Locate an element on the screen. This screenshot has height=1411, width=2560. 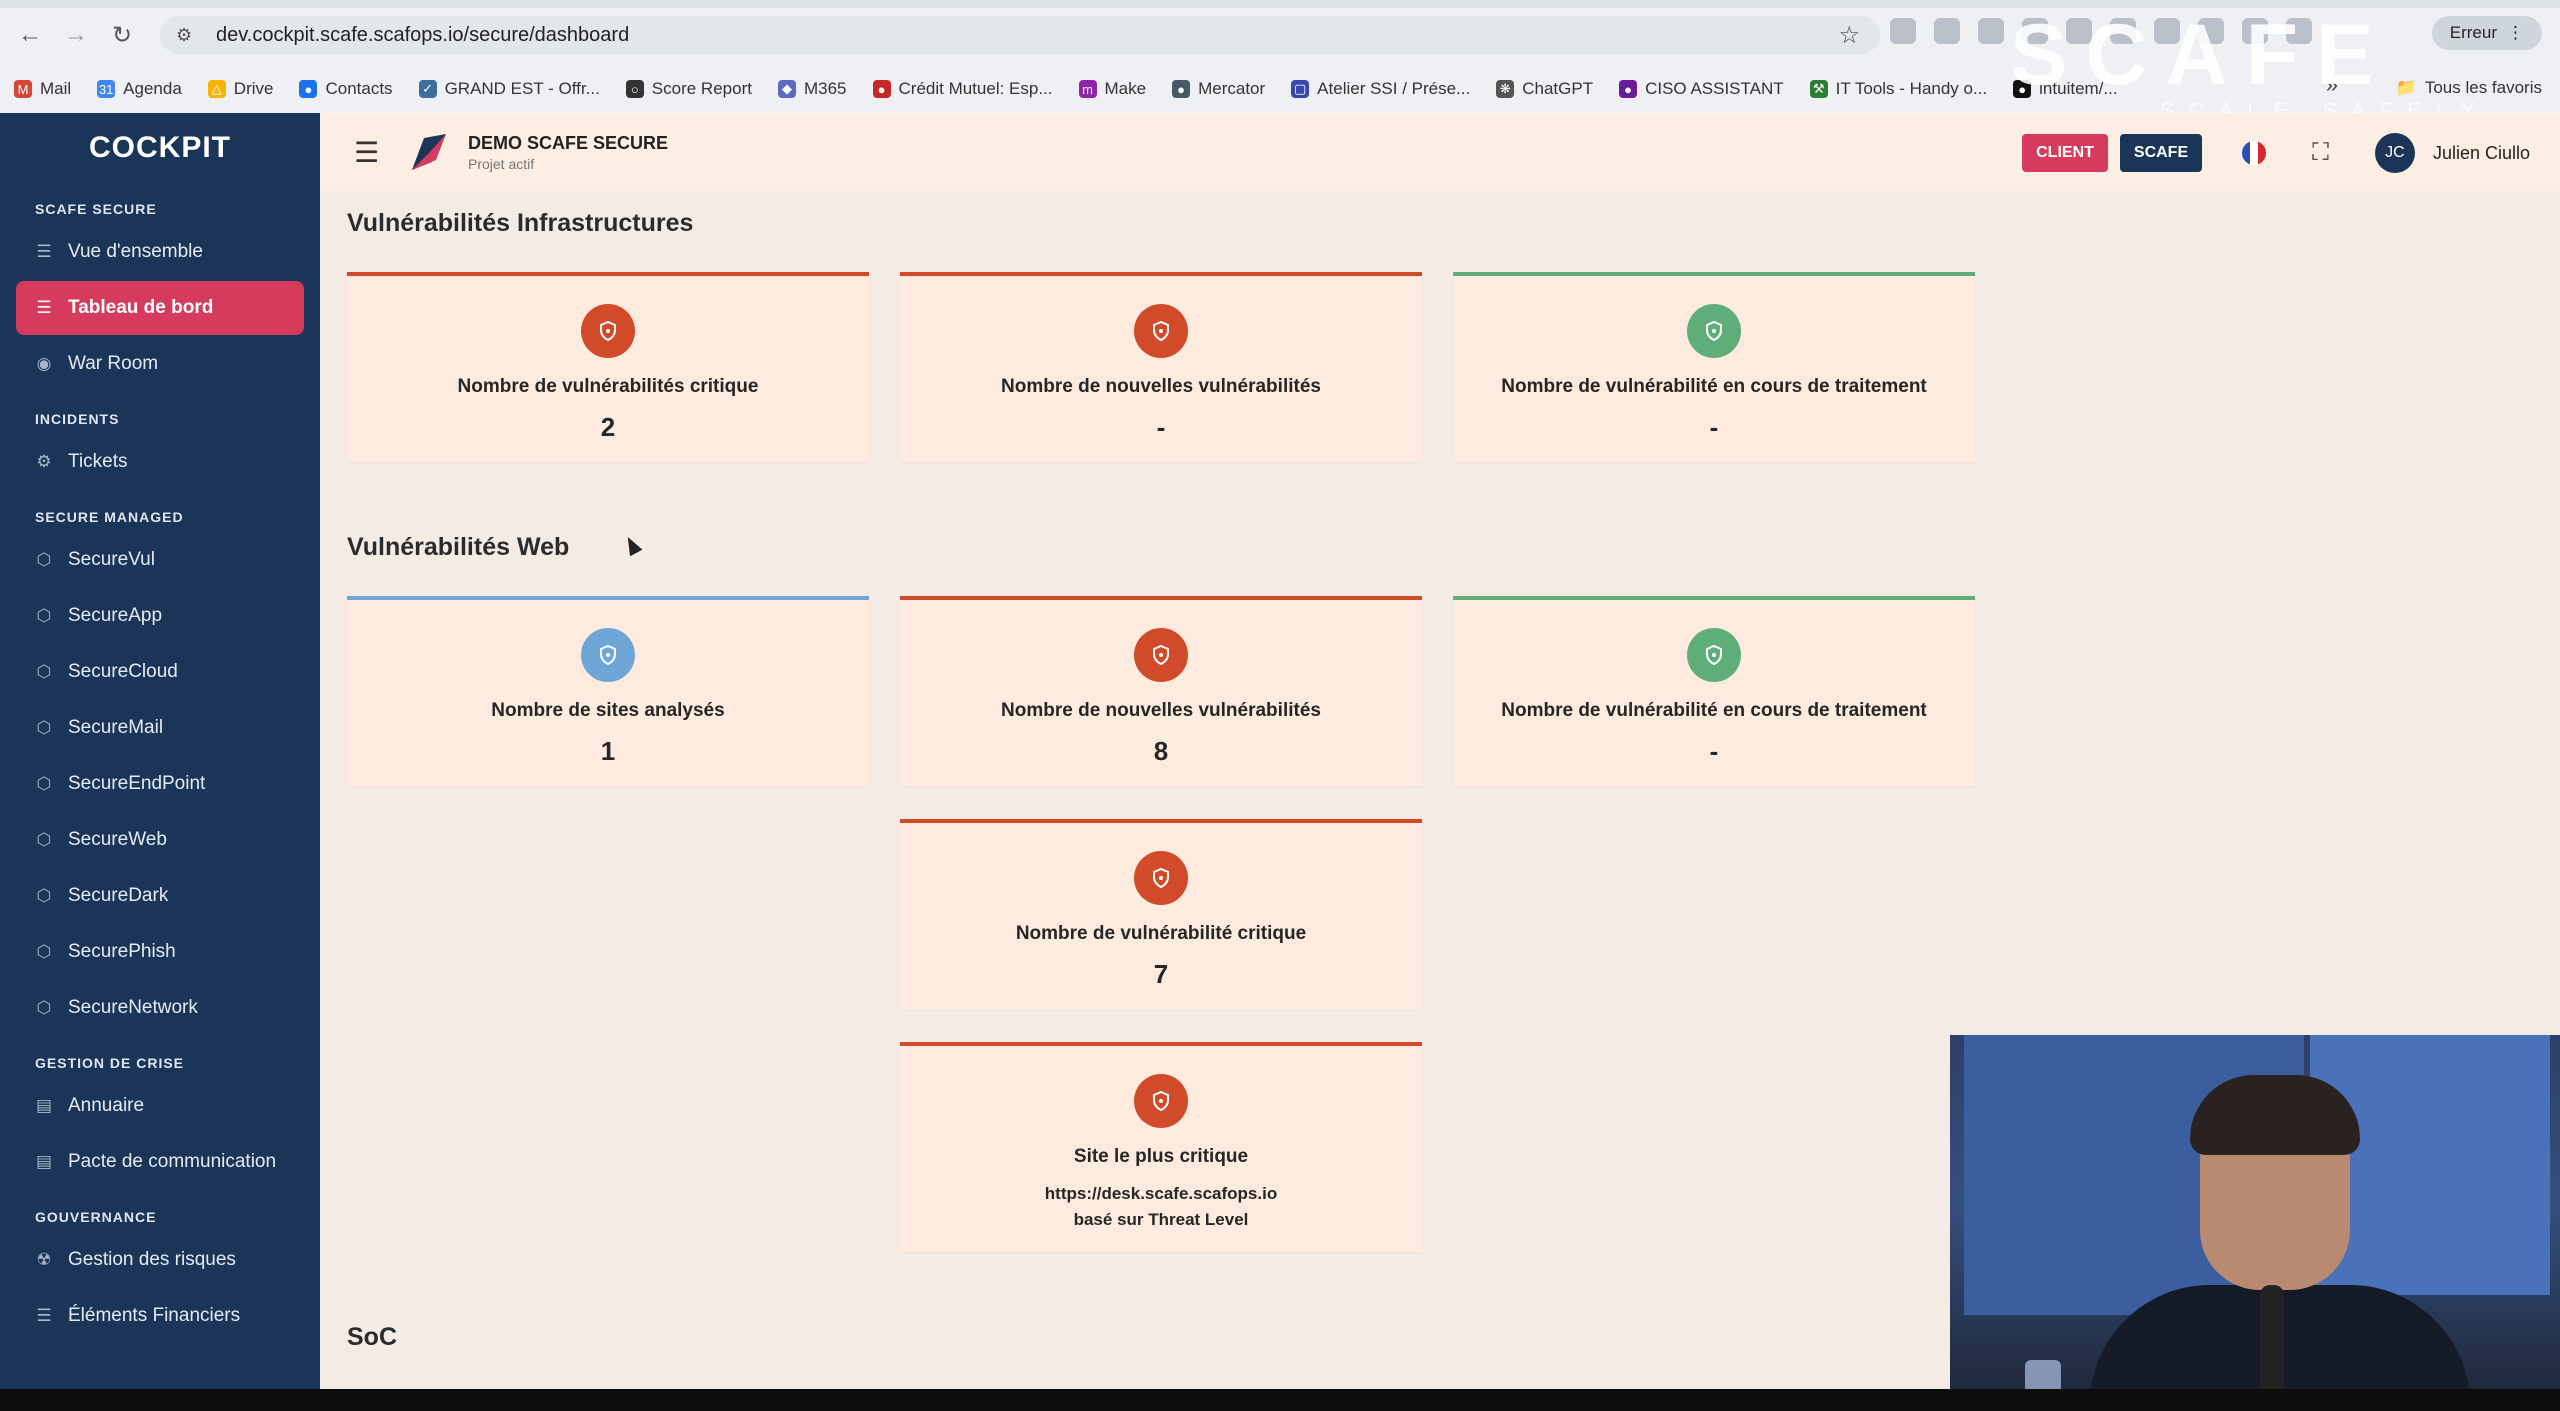
sidebar-item-tickets: ⚙ Tickets is located at coordinates (160, 462).